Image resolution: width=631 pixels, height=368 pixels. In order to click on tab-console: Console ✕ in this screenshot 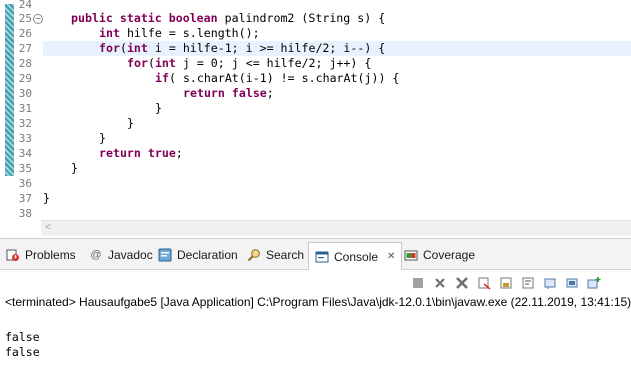, I will do `click(355, 256)`.